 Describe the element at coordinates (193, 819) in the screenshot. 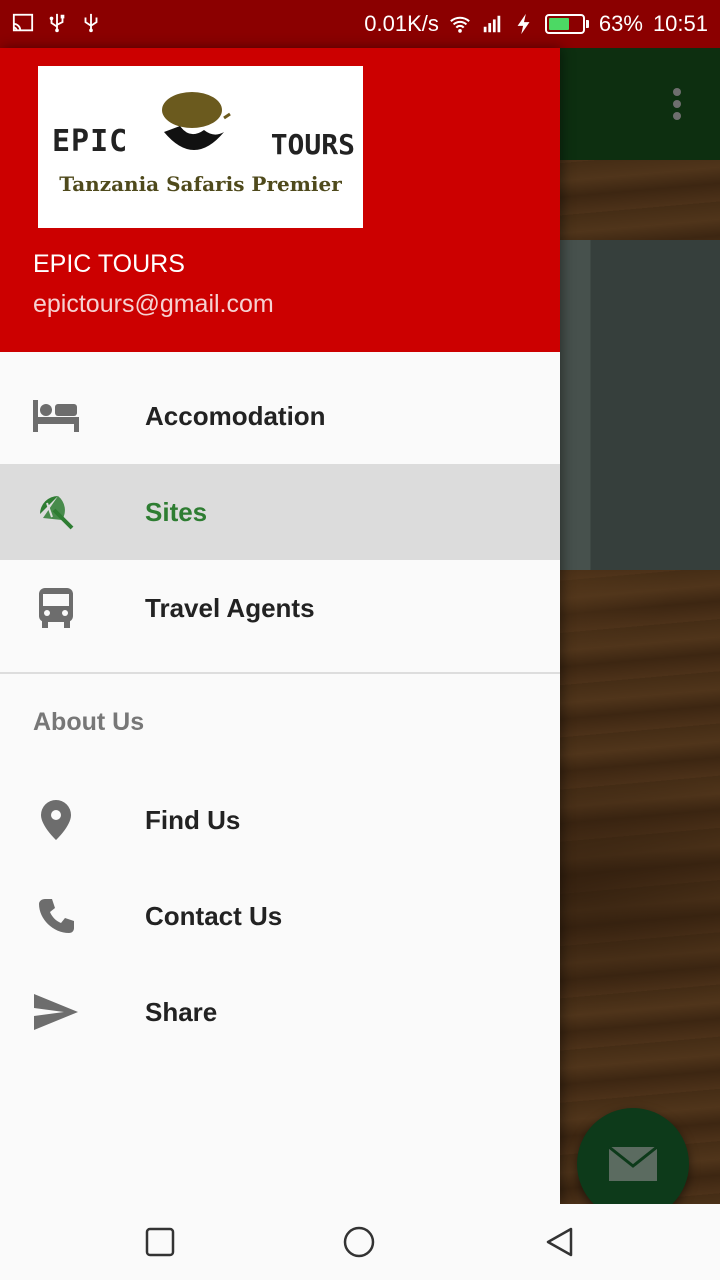

I see `menu-item-label: Find Us` at that location.